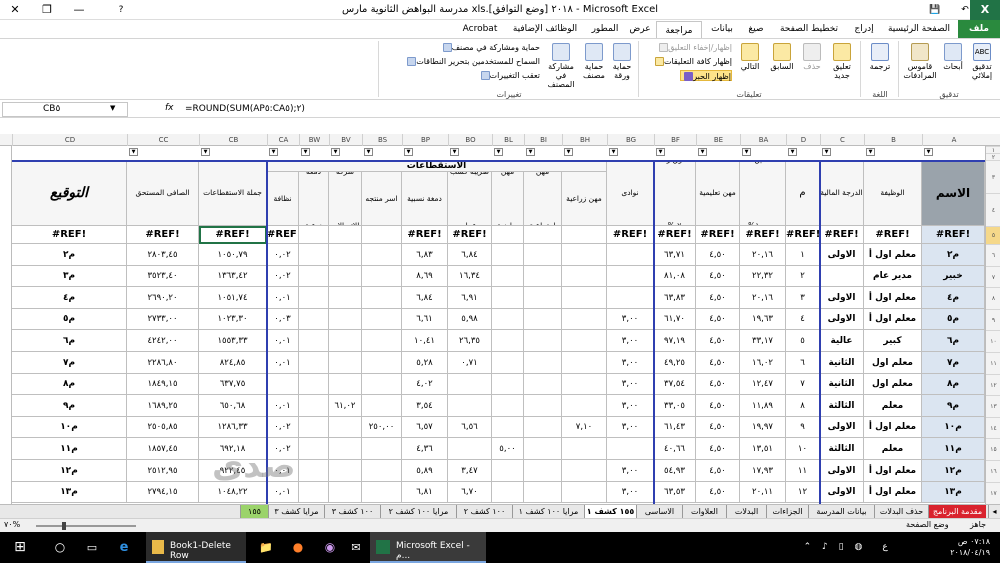  What do you see at coordinates (994, 512) in the screenshot?
I see `sheet-nav-icon: ◂` at bounding box center [994, 512].